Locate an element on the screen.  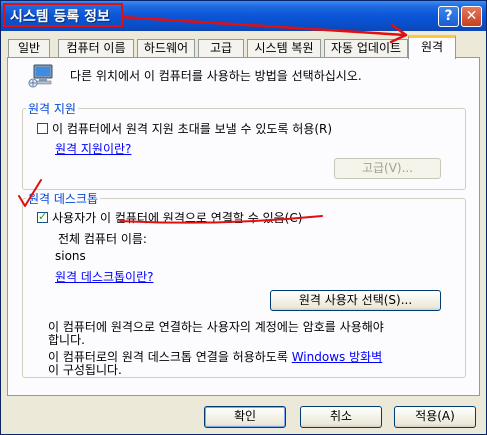
cancel-button: 취소 is located at coordinates (341, 417).